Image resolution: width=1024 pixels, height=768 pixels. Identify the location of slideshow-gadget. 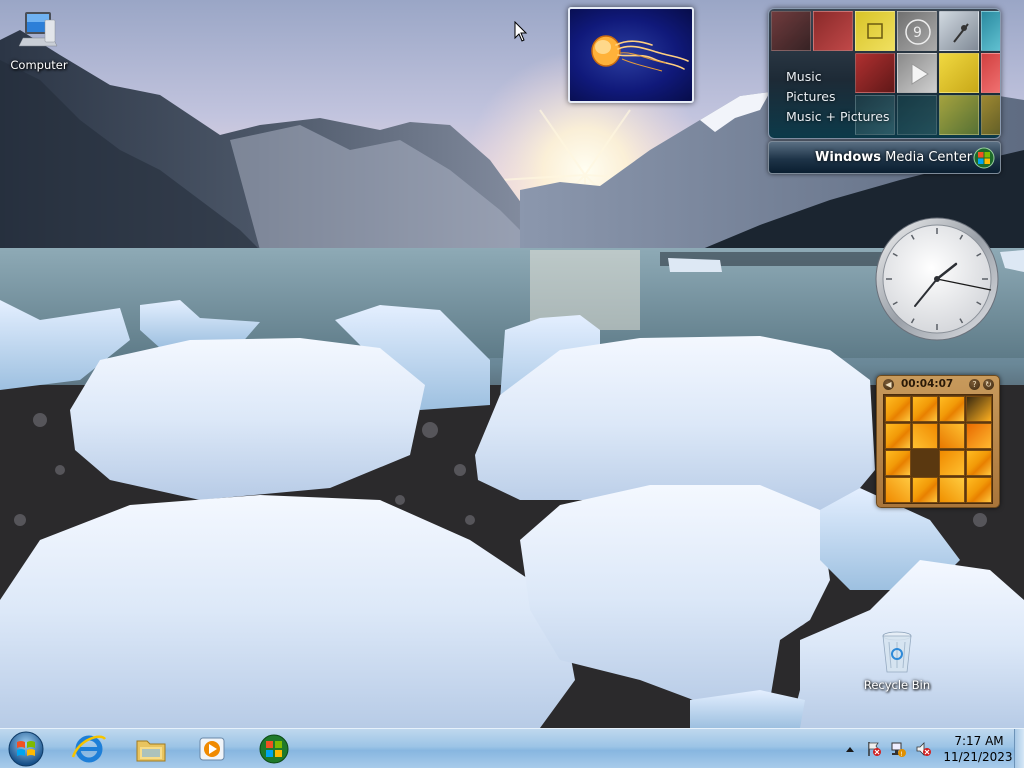
(631, 55).